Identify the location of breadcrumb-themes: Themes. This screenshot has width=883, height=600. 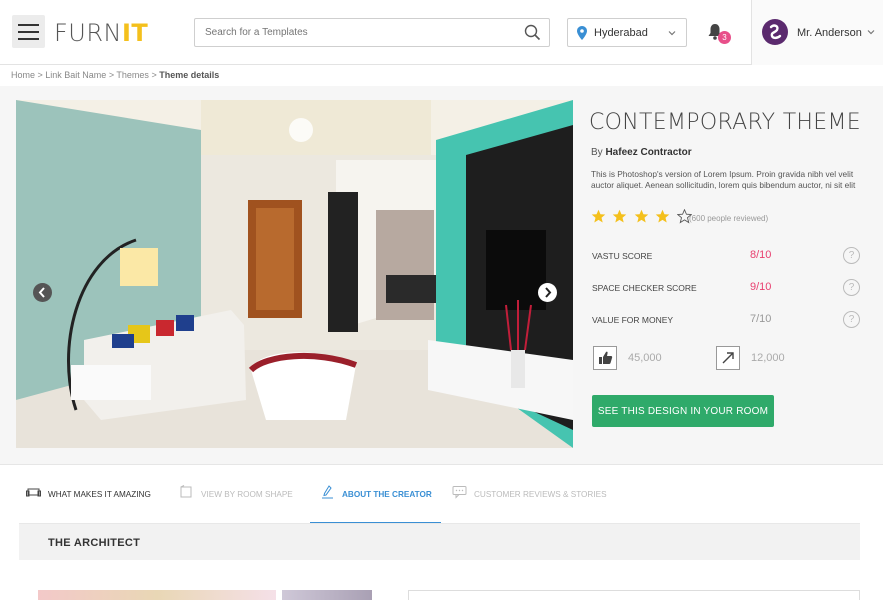
(132, 75).